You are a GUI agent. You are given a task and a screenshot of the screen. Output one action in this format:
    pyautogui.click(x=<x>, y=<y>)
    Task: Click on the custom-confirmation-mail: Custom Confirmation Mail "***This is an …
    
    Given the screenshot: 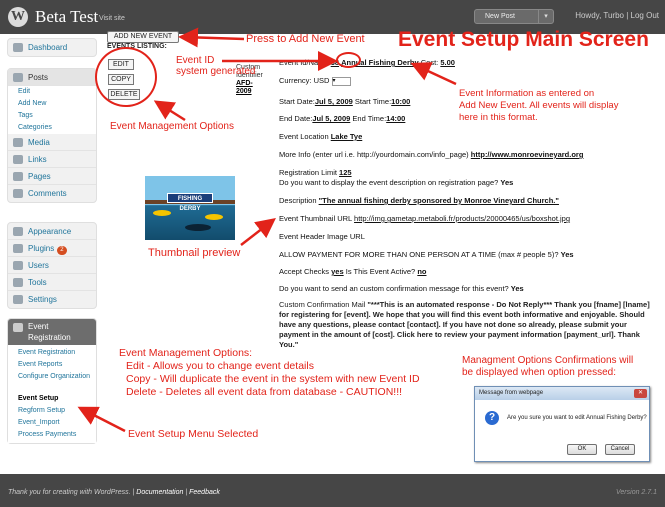 What is the action you would take?
    pyautogui.click(x=469, y=325)
    